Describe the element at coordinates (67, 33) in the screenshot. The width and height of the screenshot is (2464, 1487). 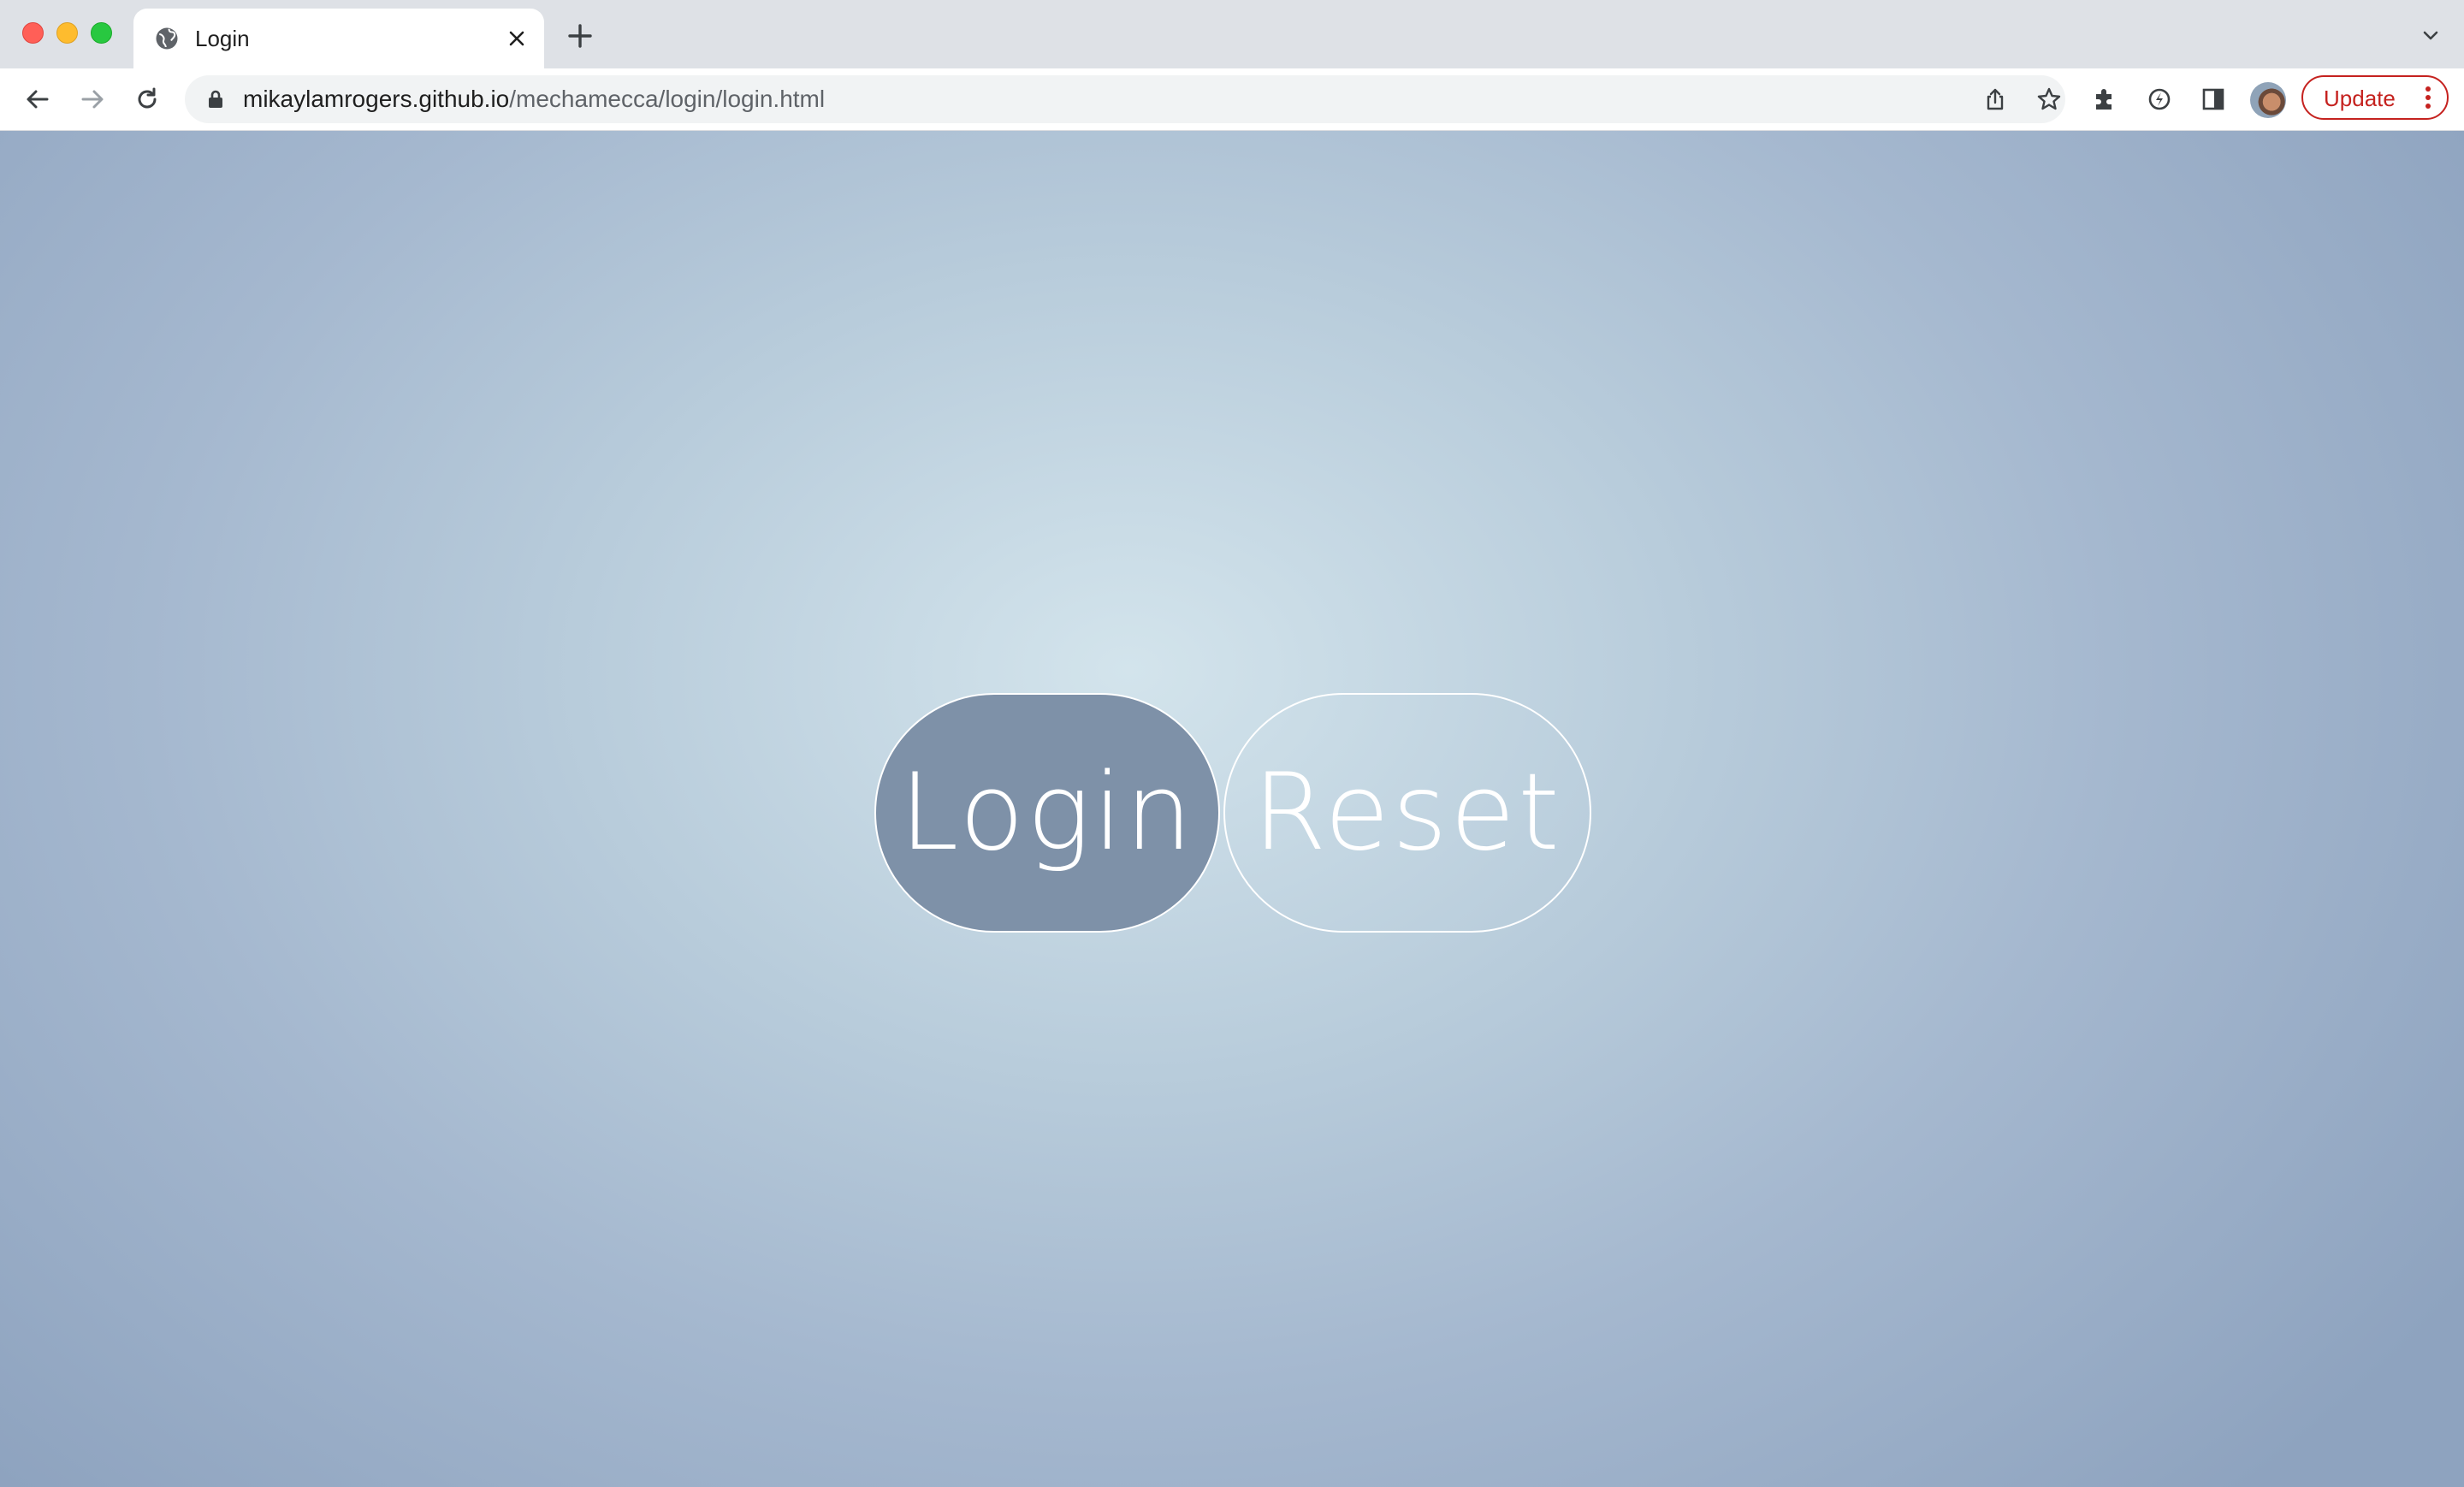
I see `minimize-window-button` at that location.